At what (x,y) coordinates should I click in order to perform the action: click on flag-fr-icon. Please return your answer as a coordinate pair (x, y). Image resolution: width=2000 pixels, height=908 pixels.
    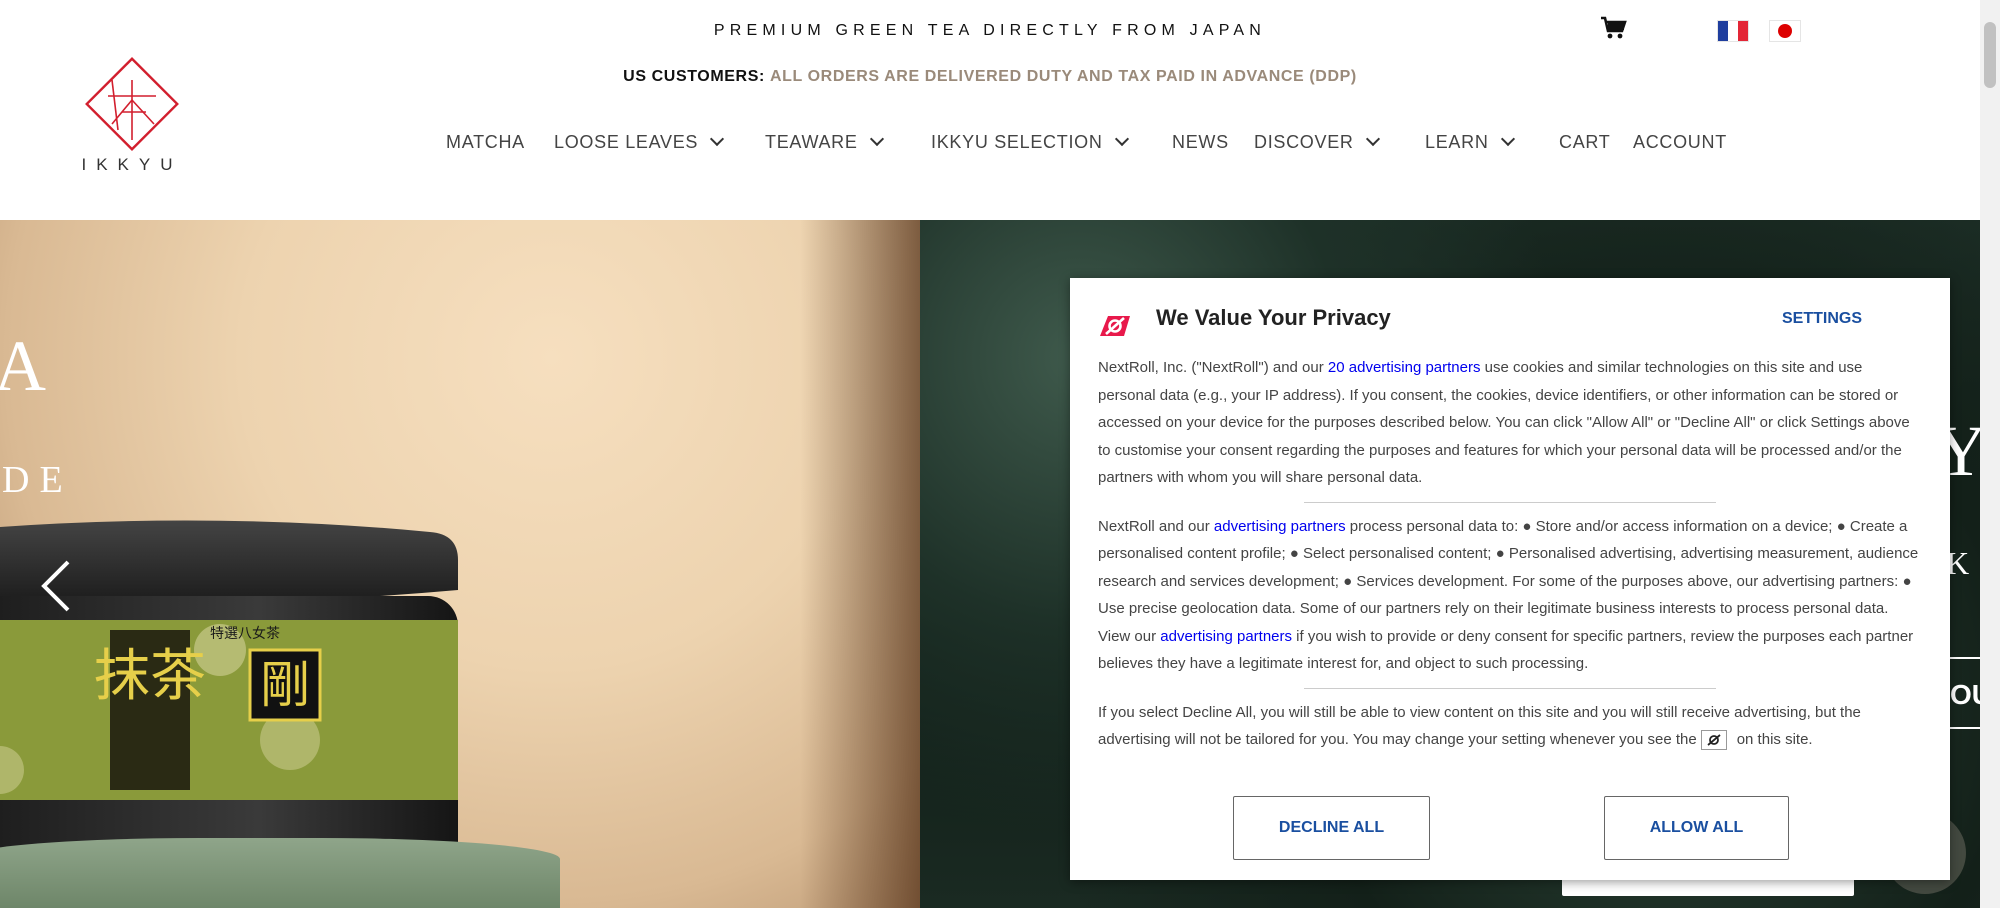
    Looking at the image, I should click on (1733, 31).